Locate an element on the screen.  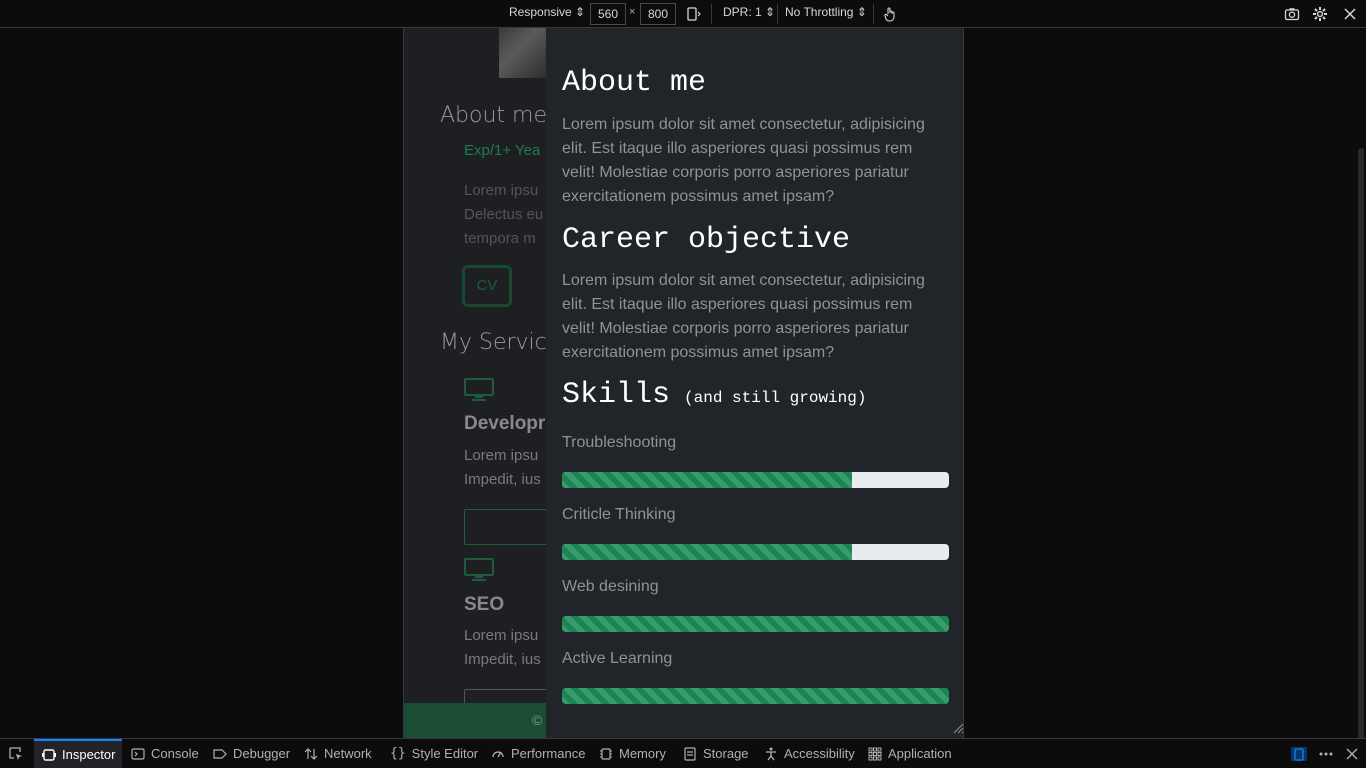
element-picker-icon is located at coordinates (16, 753).